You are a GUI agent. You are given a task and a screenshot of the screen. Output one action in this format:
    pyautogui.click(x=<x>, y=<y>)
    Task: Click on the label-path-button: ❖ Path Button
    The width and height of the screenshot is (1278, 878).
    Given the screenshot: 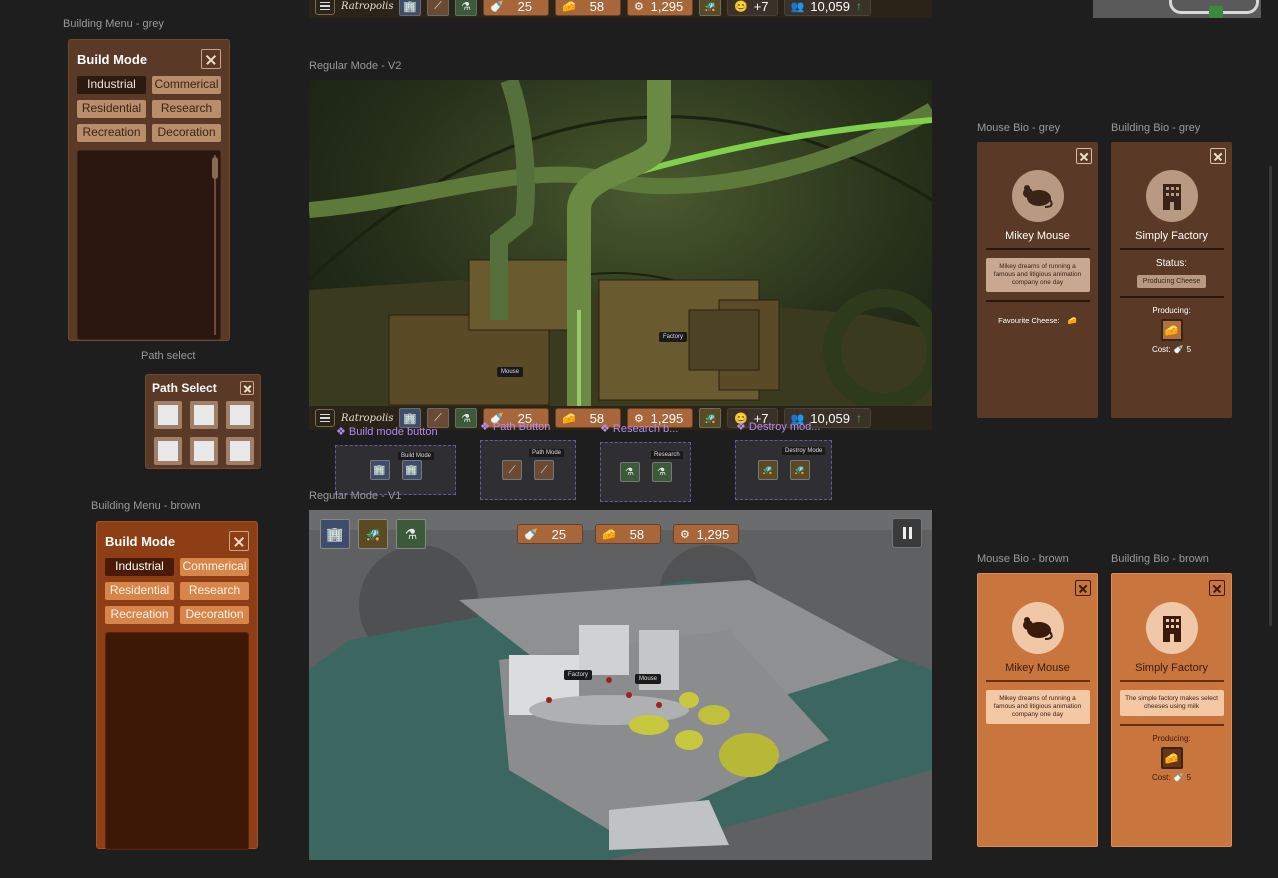 What is the action you would take?
    pyautogui.click(x=515, y=427)
    